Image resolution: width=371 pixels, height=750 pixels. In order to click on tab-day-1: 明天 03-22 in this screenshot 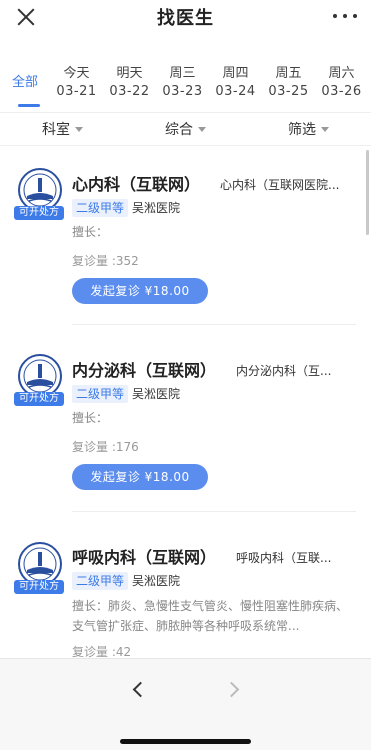, I will do `click(129, 83)`.